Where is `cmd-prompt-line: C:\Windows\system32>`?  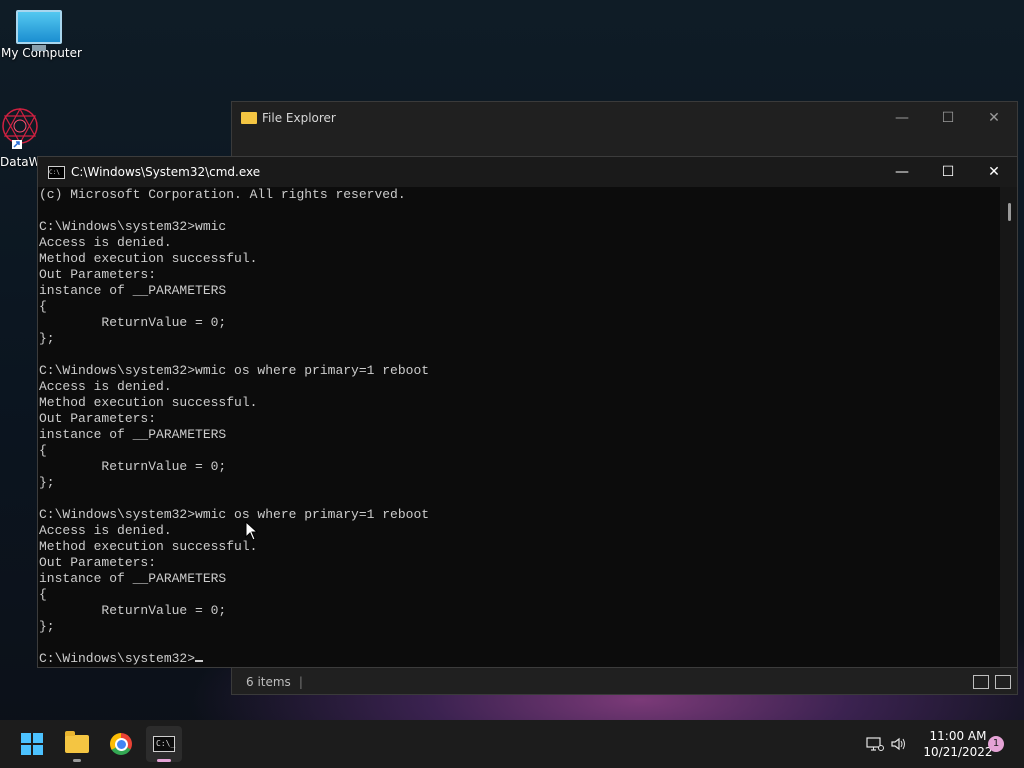 cmd-prompt-line: C:\Windows\system32> is located at coordinates (519, 659).